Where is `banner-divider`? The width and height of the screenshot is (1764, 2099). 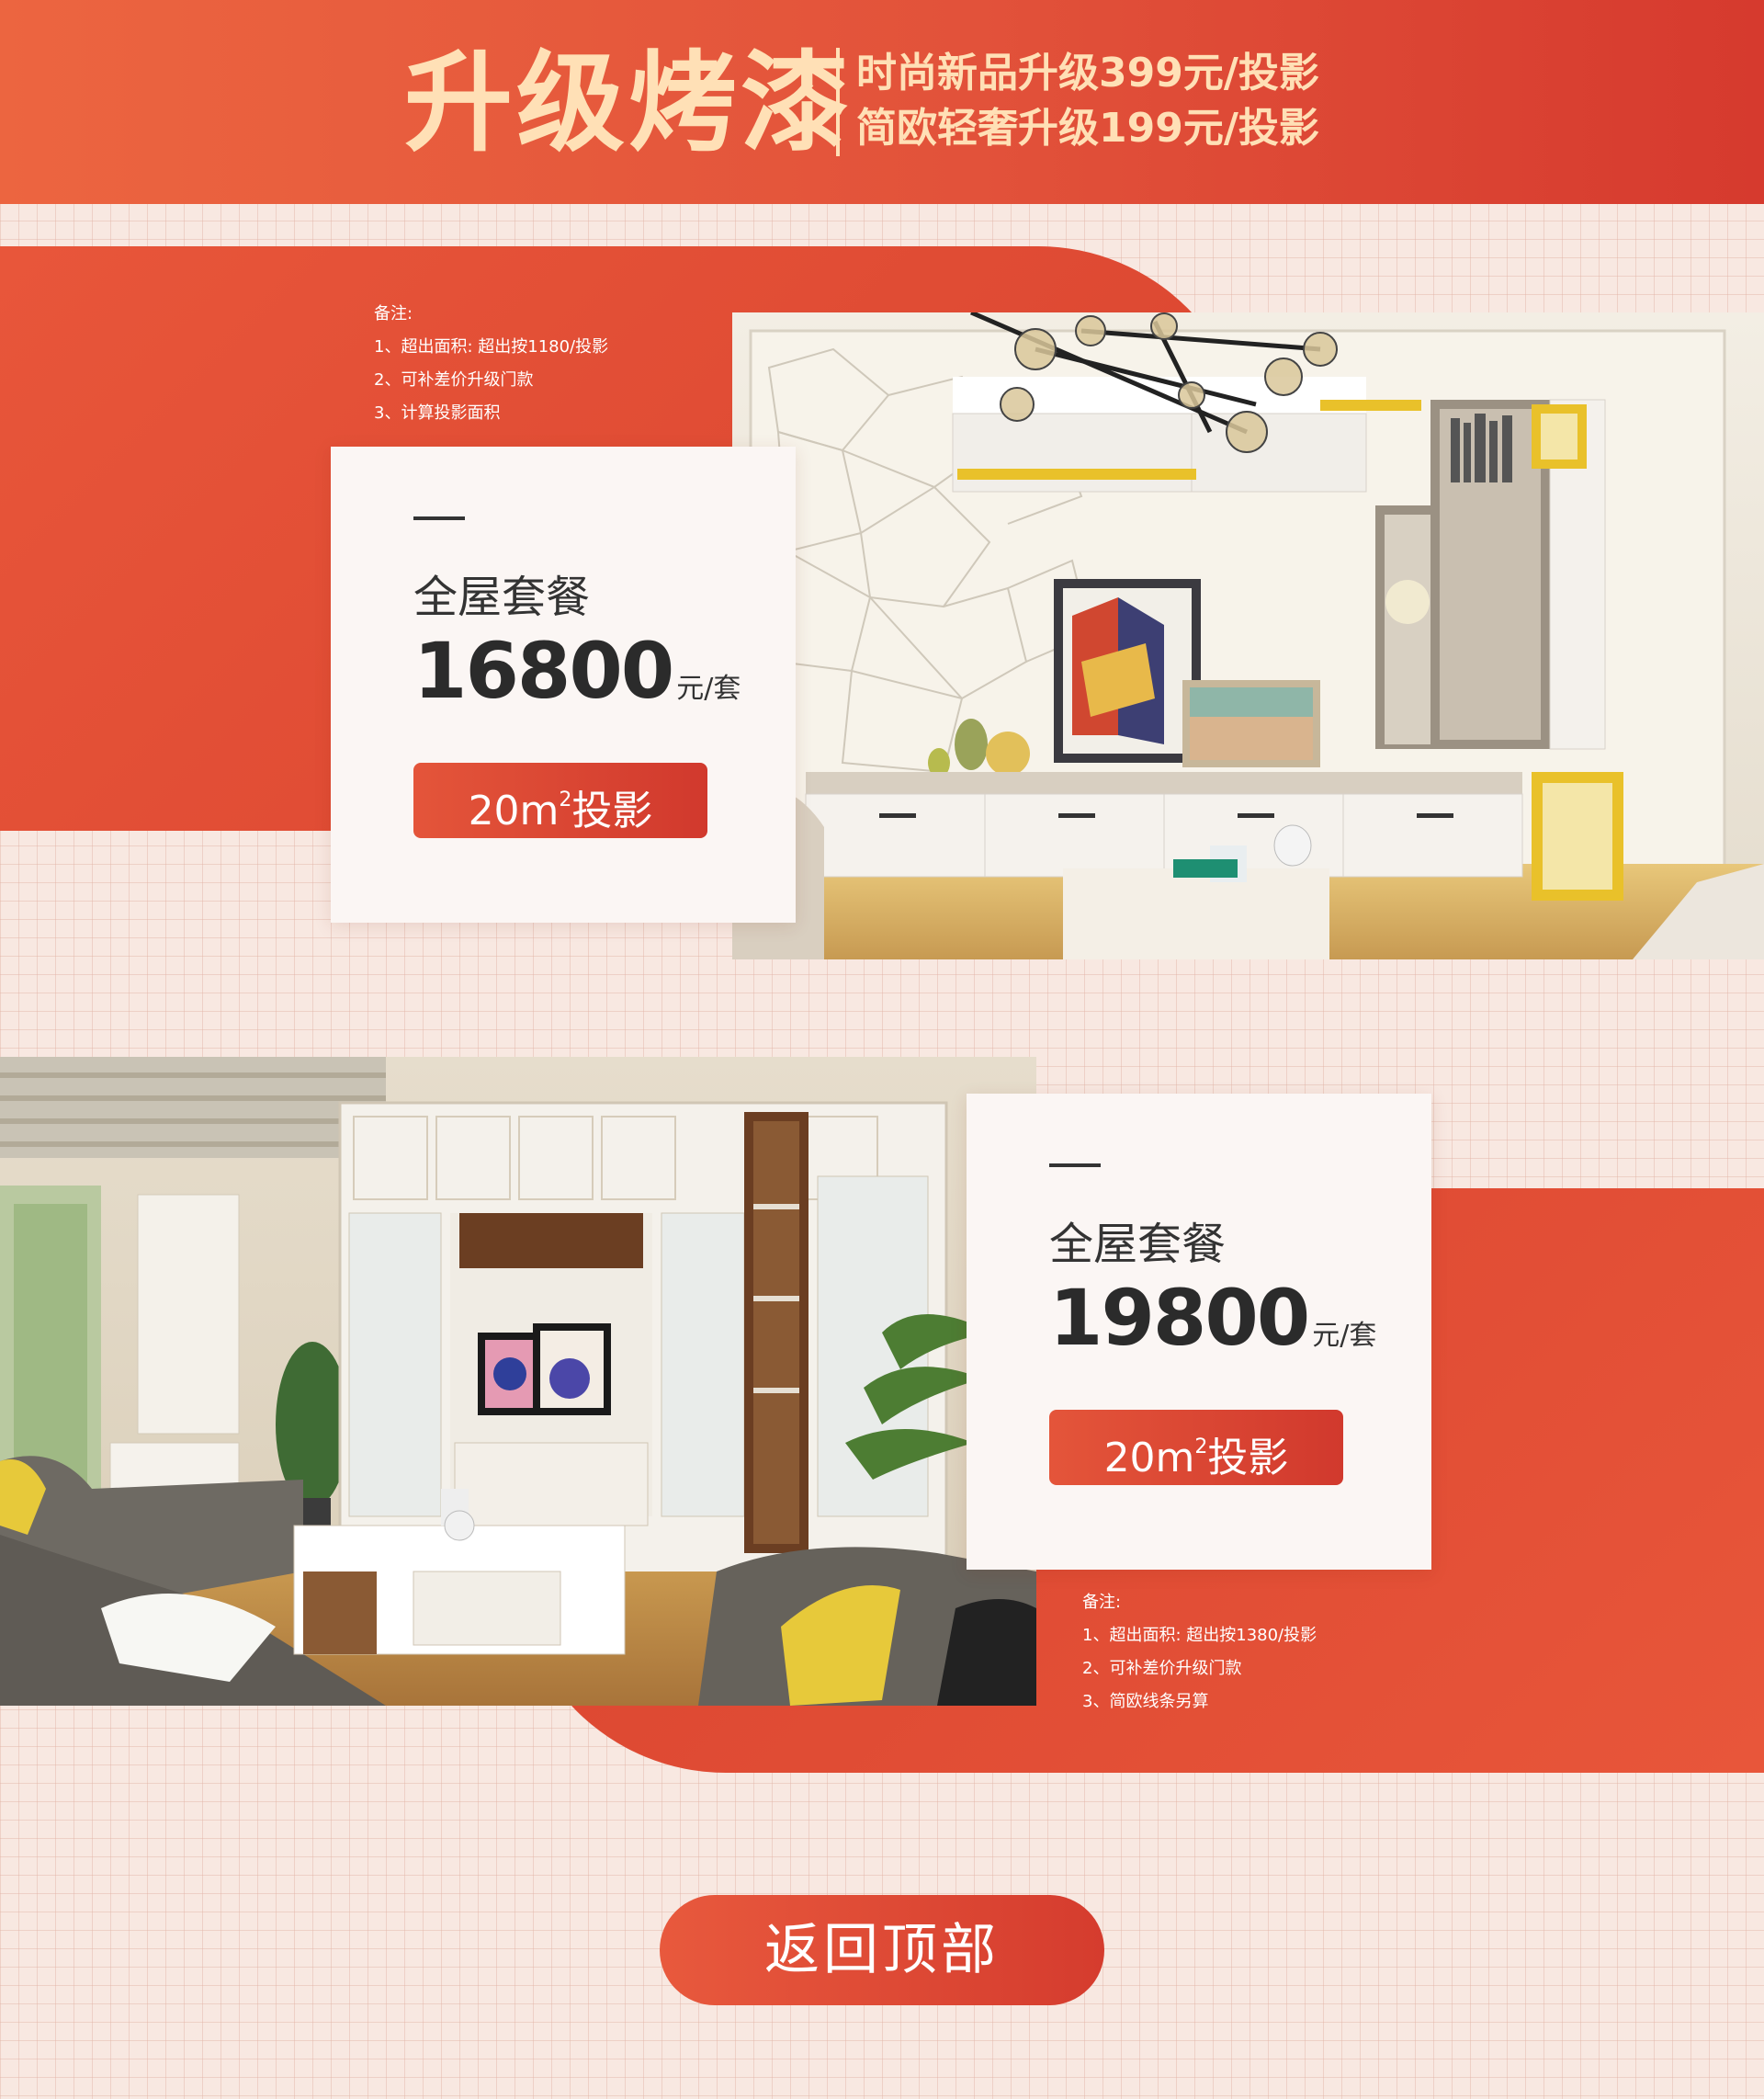 banner-divider is located at coordinates (838, 102).